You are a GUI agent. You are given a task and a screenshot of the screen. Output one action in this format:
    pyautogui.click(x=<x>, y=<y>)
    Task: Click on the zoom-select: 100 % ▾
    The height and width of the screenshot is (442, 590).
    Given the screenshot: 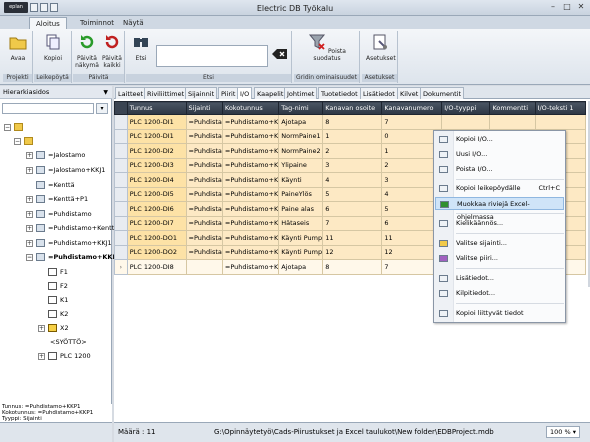 What is the action you would take?
    pyautogui.click(x=563, y=432)
    